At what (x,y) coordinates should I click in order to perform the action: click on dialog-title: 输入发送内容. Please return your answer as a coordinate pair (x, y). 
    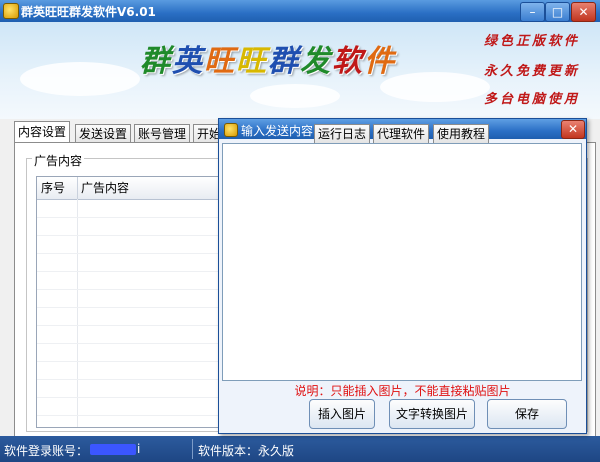
    Looking at the image, I should click on (277, 131).